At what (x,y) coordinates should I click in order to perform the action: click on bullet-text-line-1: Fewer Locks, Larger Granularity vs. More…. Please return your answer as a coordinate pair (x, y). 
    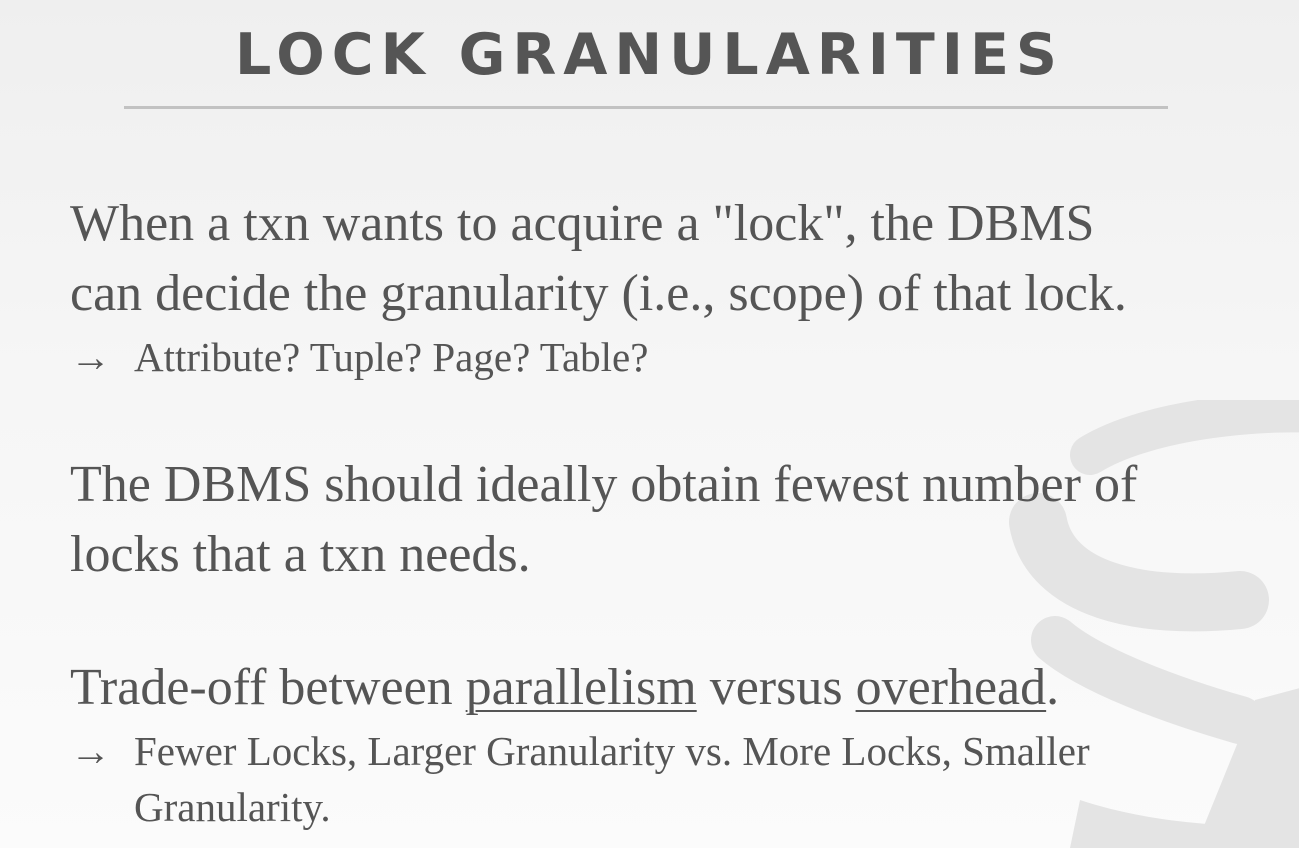
    Looking at the image, I should click on (612, 751).